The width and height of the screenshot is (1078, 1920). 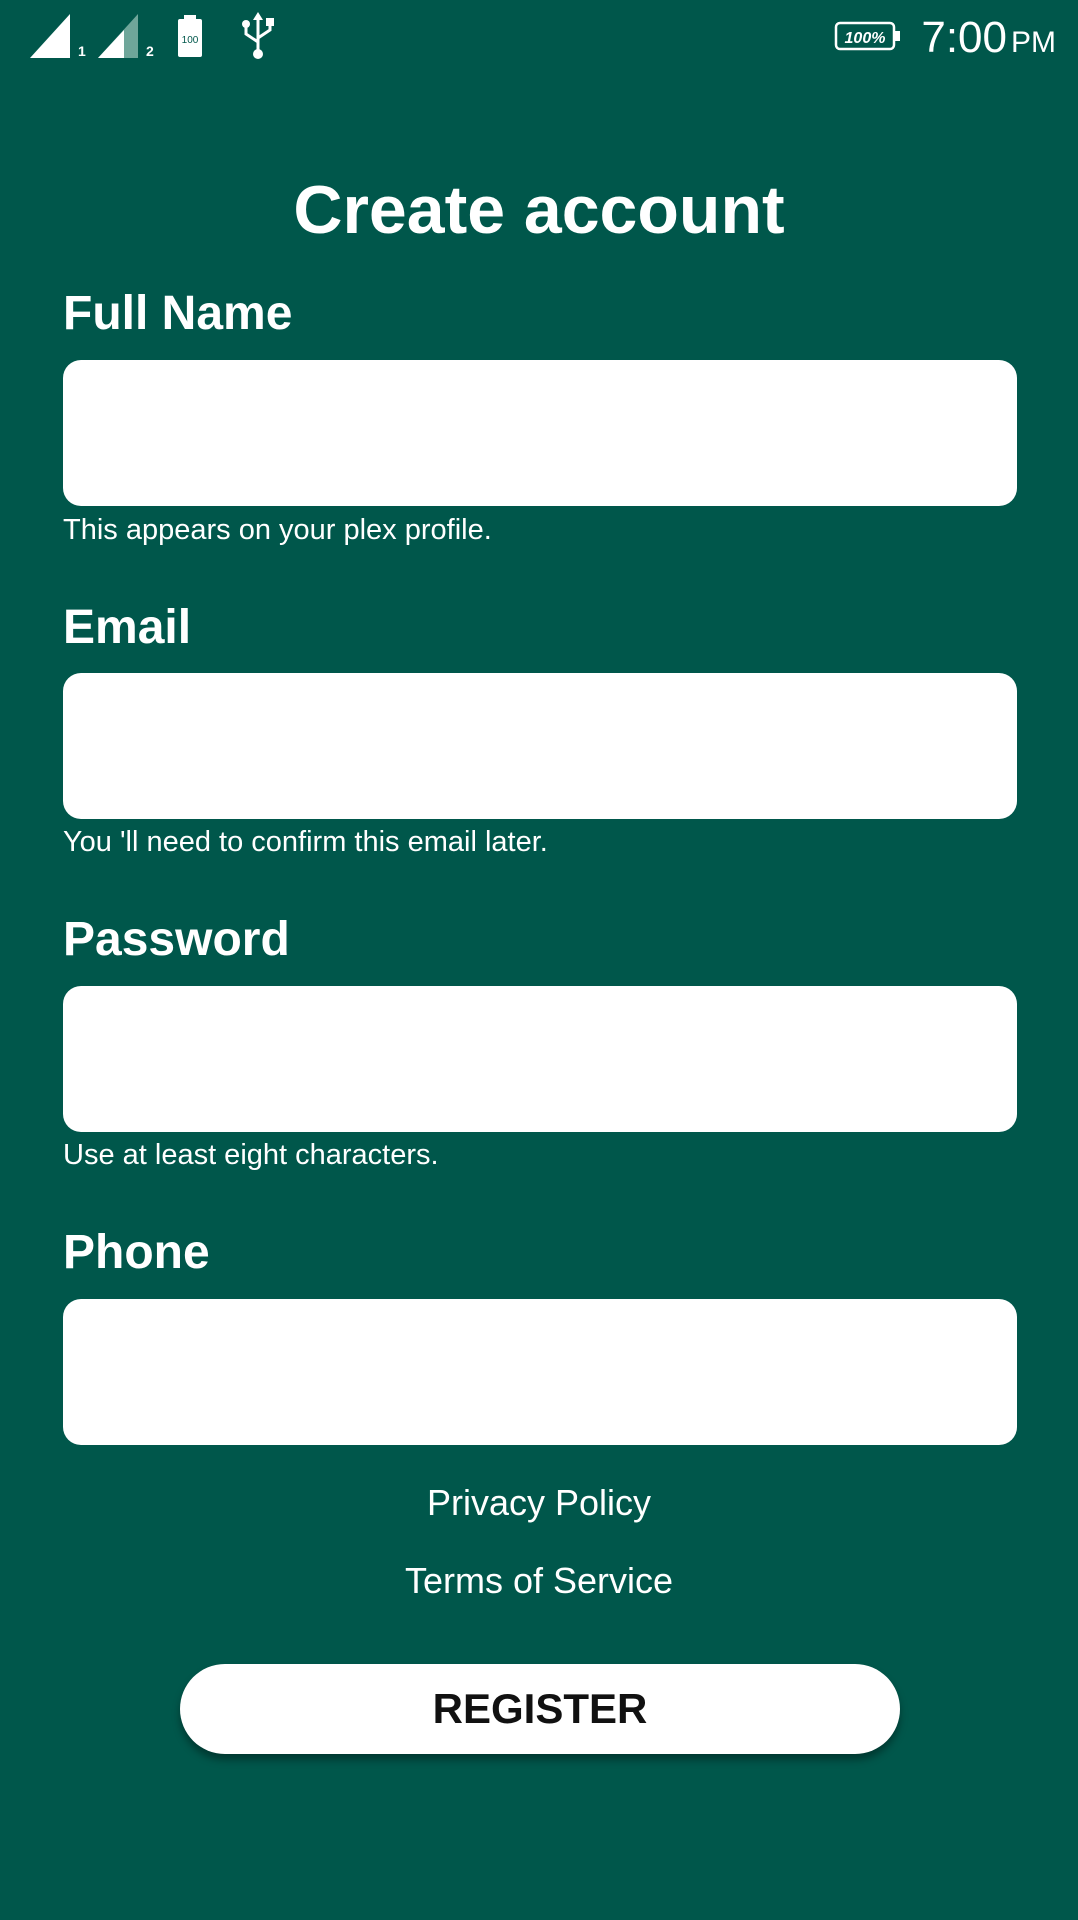 What do you see at coordinates (540, 433) in the screenshot?
I see `full-name-input` at bounding box center [540, 433].